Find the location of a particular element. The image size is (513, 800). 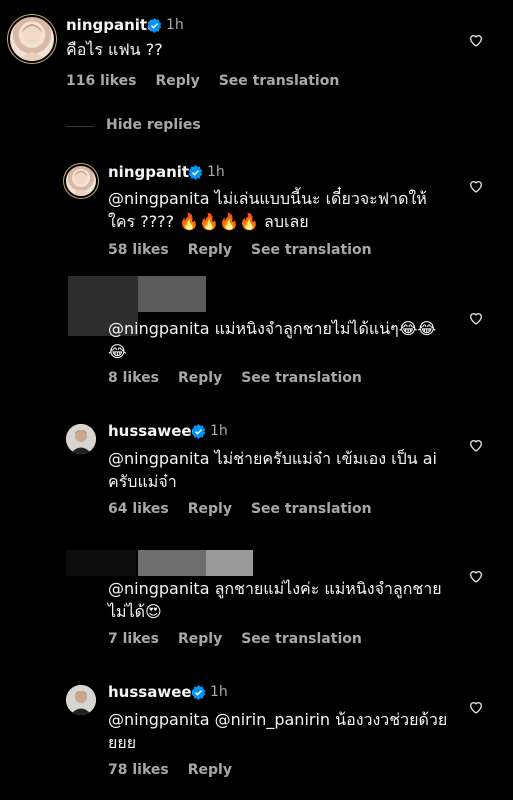

comment-meta: 64 likes Reply See translation is located at coordinates (249, 509).